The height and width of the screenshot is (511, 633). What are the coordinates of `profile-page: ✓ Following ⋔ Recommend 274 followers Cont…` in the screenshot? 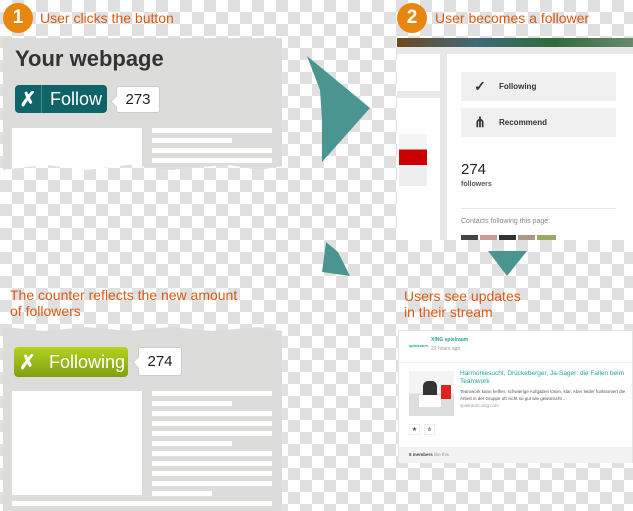 It's located at (515, 139).